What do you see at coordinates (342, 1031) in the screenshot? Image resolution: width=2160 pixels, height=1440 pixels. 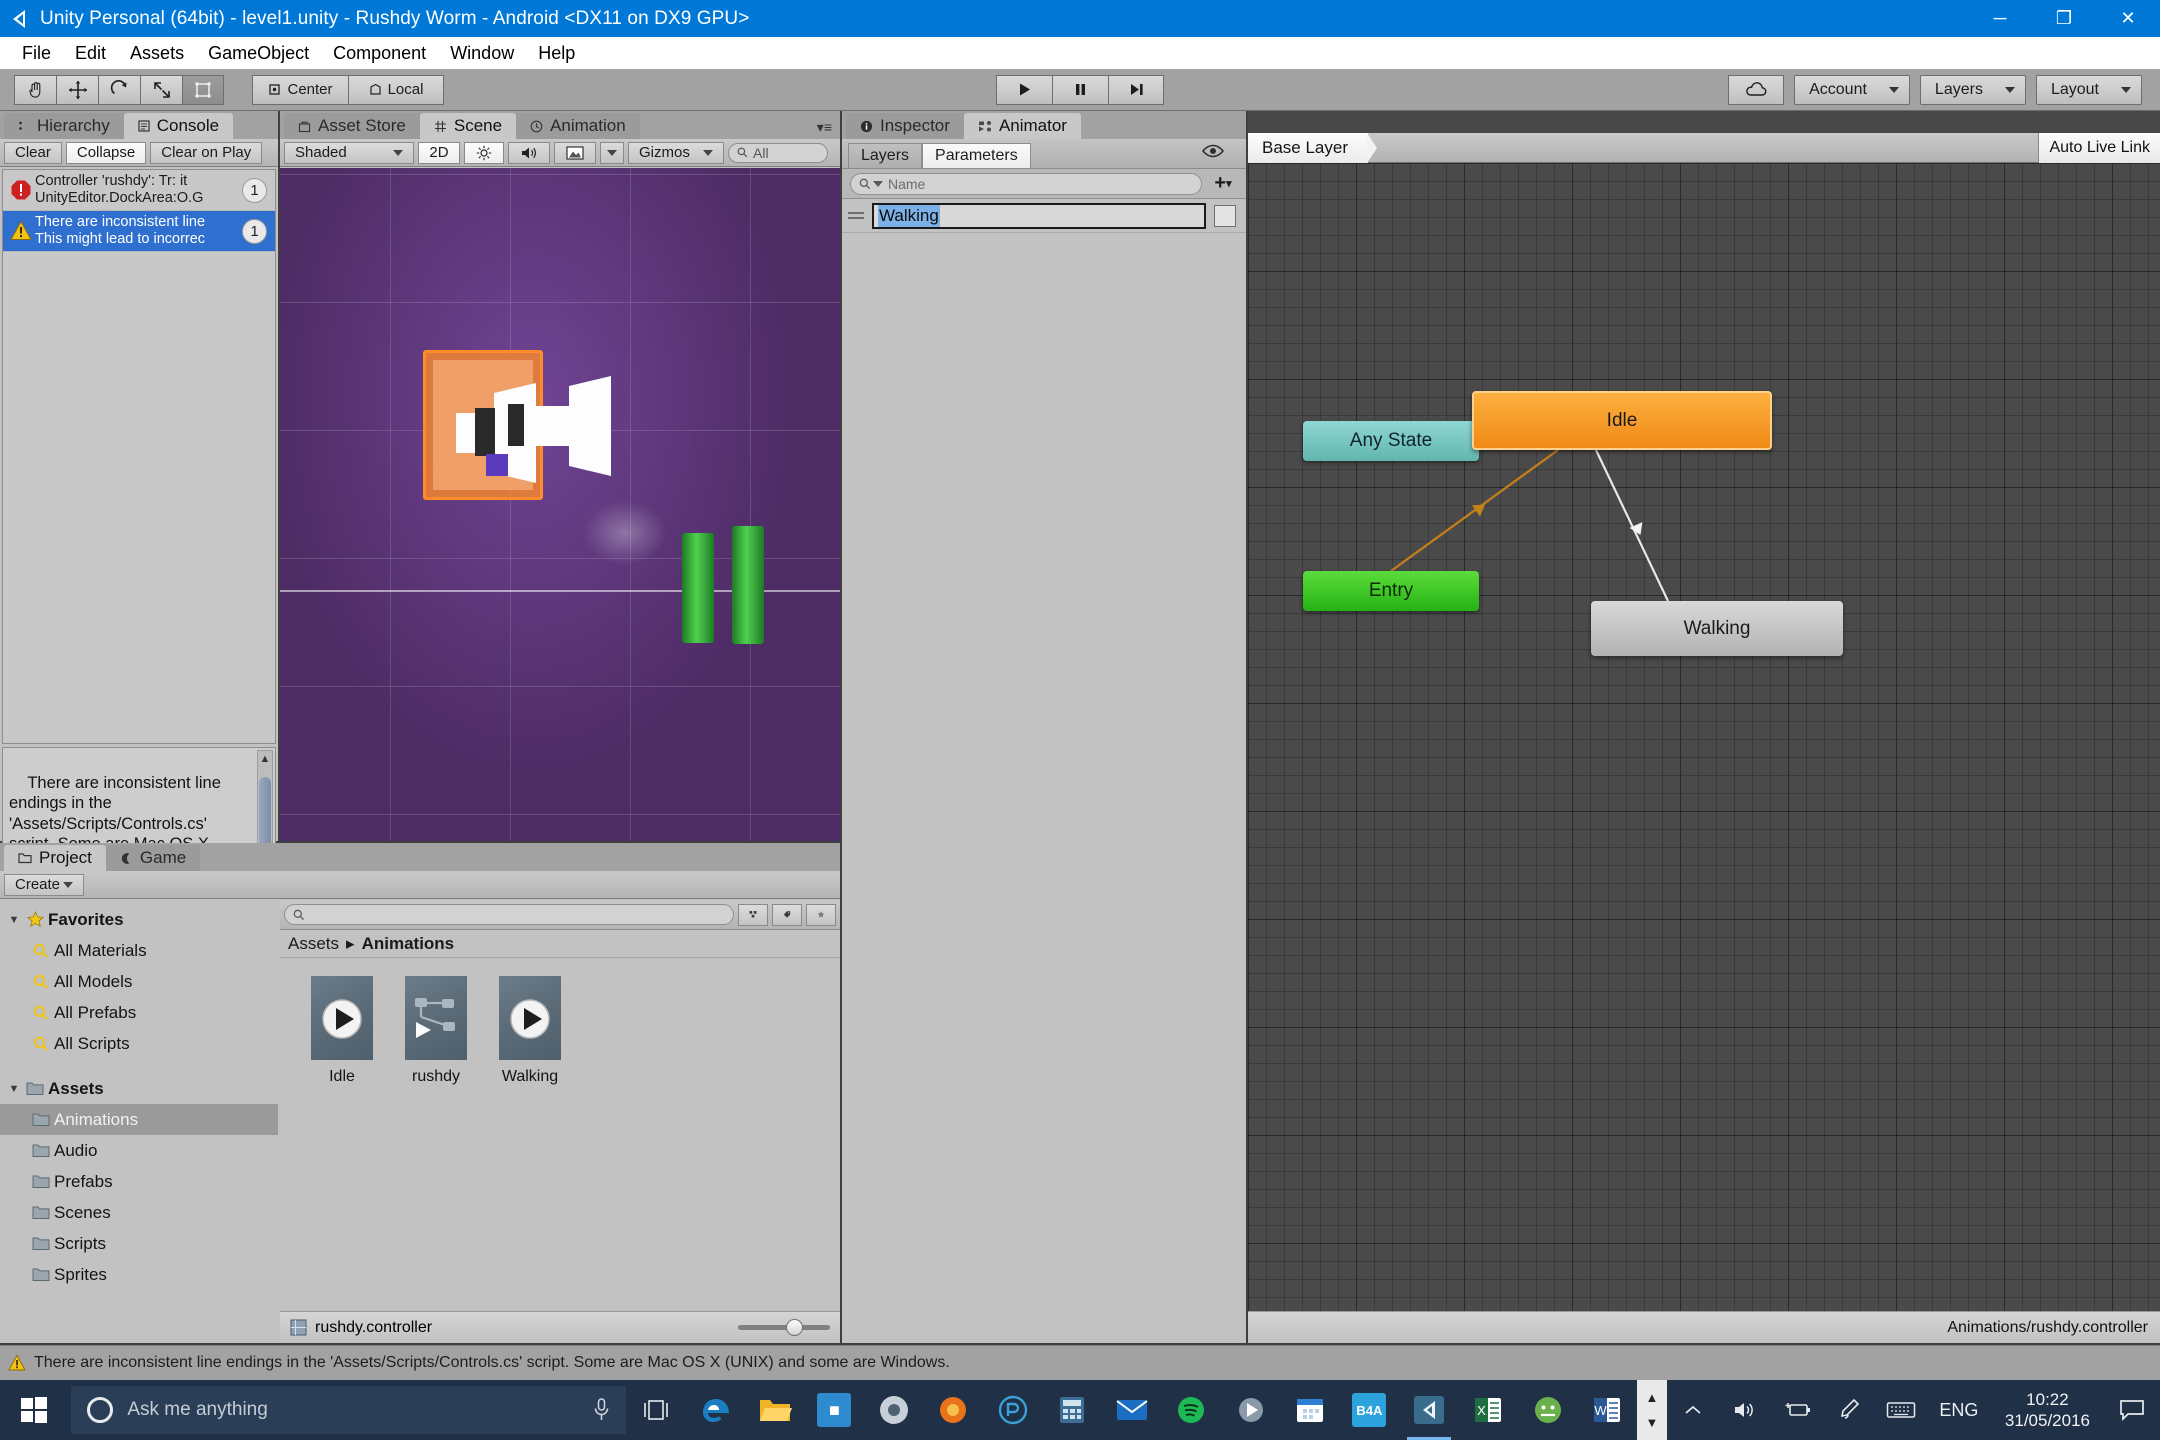 I see `asset-item-idle: Idle` at bounding box center [342, 1031].